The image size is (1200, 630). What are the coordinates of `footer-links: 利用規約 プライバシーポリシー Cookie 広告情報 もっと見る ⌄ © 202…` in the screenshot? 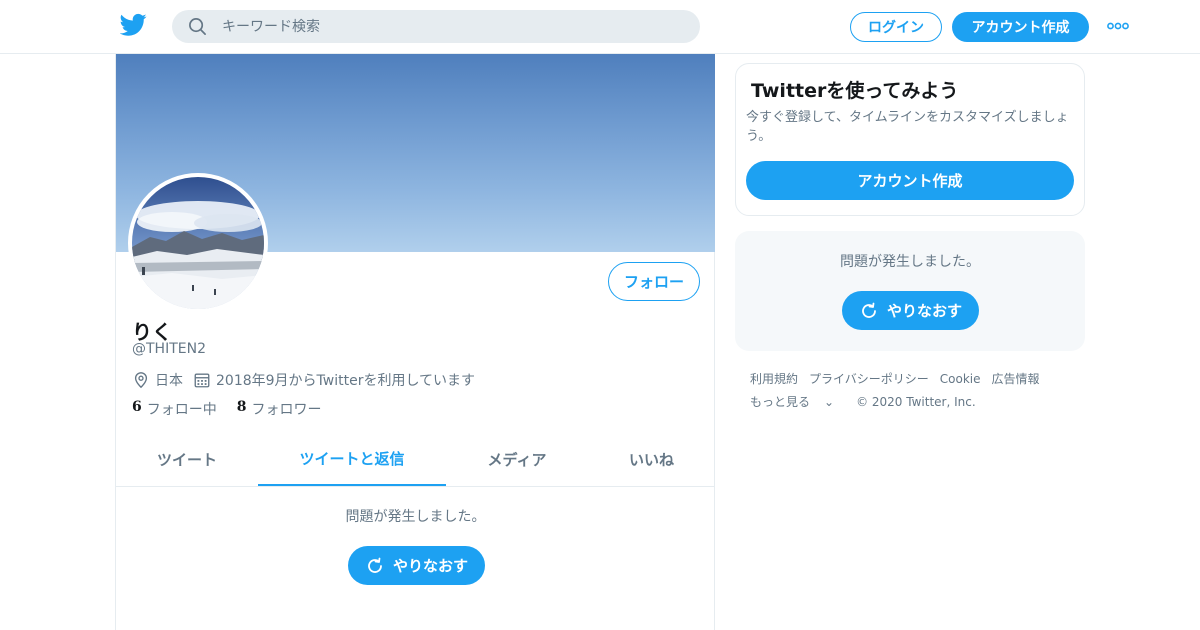 It's located at (915, 391).